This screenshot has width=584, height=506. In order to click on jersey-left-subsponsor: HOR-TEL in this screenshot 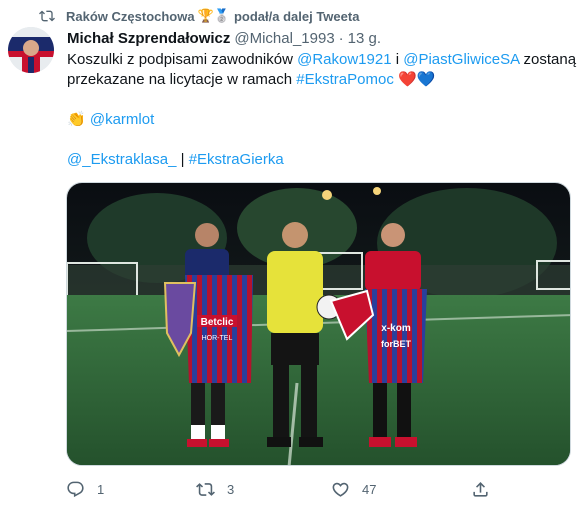, I will do `click(217, 338)`.